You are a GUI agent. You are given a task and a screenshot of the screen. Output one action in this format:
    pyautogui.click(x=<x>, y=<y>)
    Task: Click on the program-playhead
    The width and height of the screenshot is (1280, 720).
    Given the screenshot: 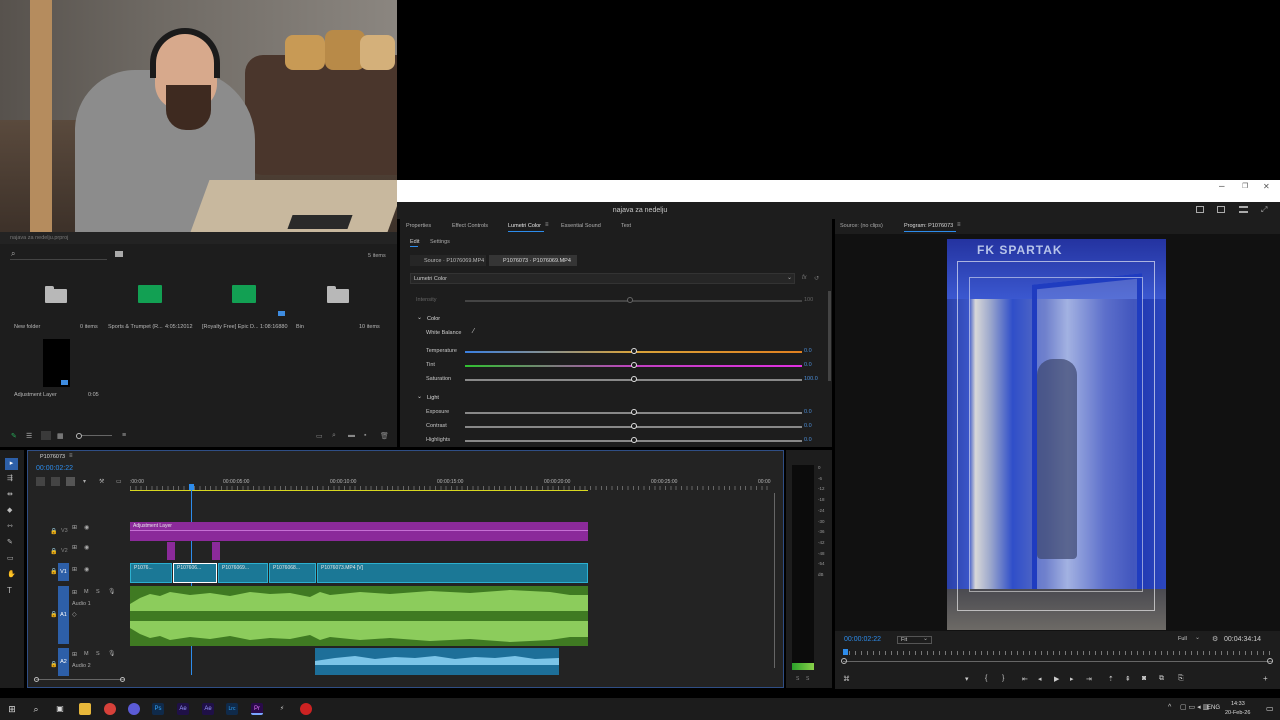 What is the action you would take?
    pyautogui.click(x=845, y=652)
    